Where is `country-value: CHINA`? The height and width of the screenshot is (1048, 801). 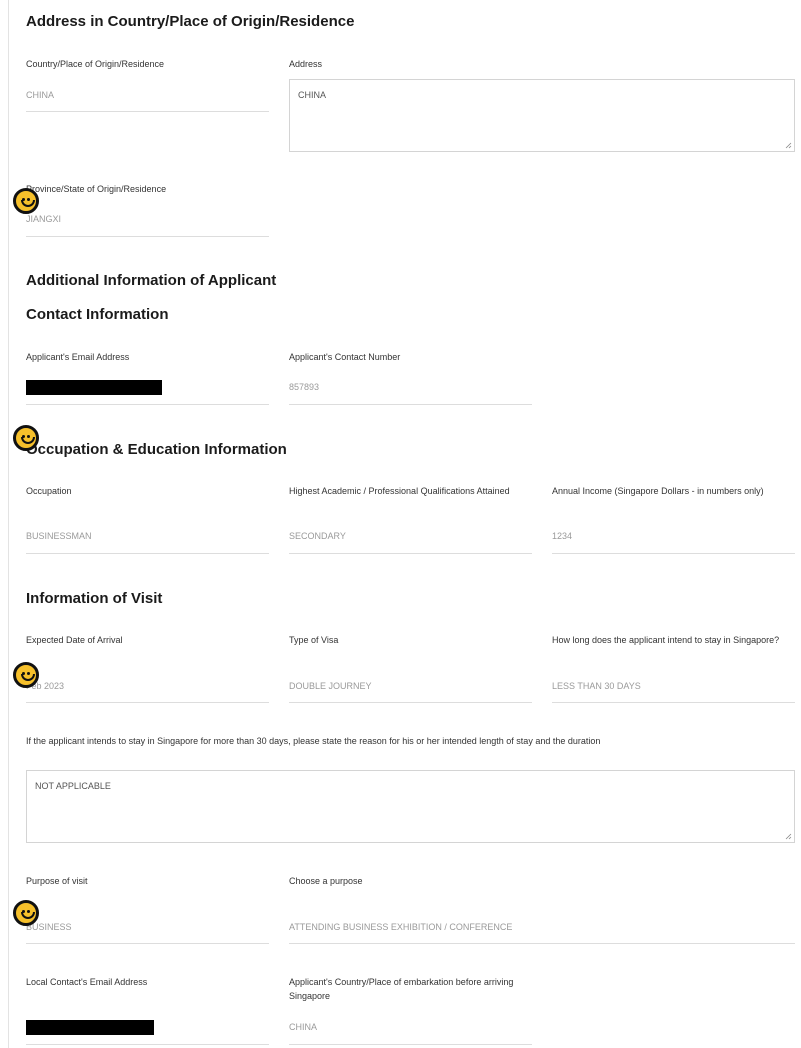 country-value: CHINA is located at coordinates (40, 95).